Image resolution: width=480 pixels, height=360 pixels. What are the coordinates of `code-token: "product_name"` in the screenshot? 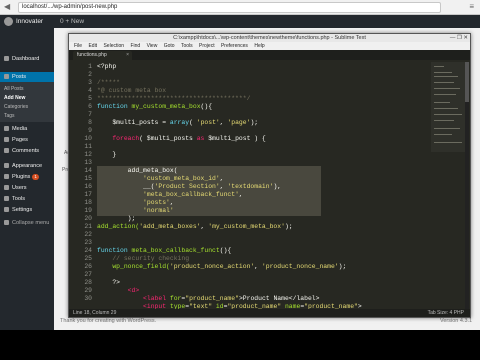 It's located at (212, 298).